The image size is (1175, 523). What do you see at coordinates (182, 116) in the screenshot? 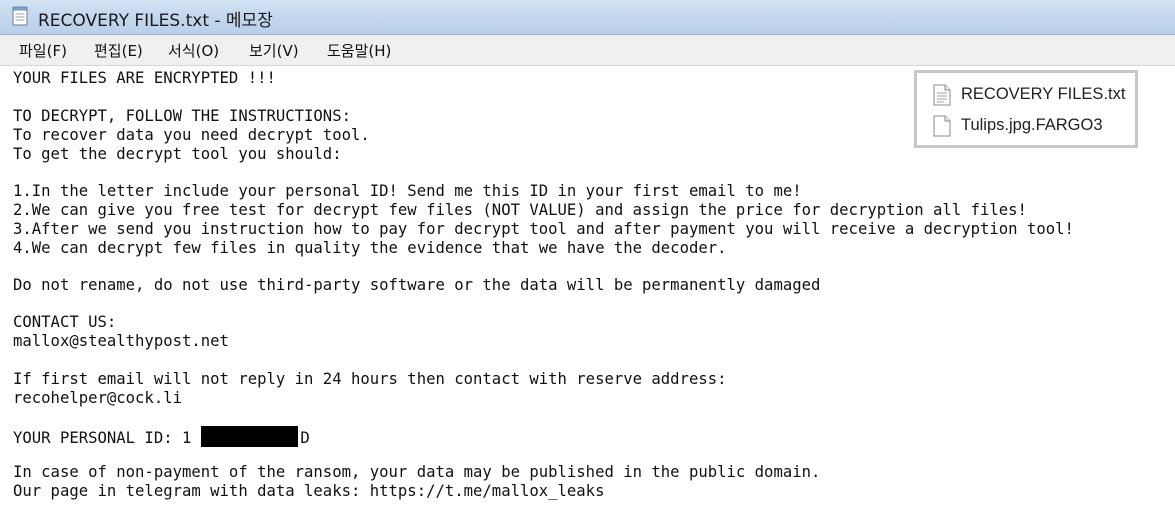
I see `document-line: TO DECRYPT, FOLLOW THE INSTRUCTIONS:` at bounding box center [182, 116].